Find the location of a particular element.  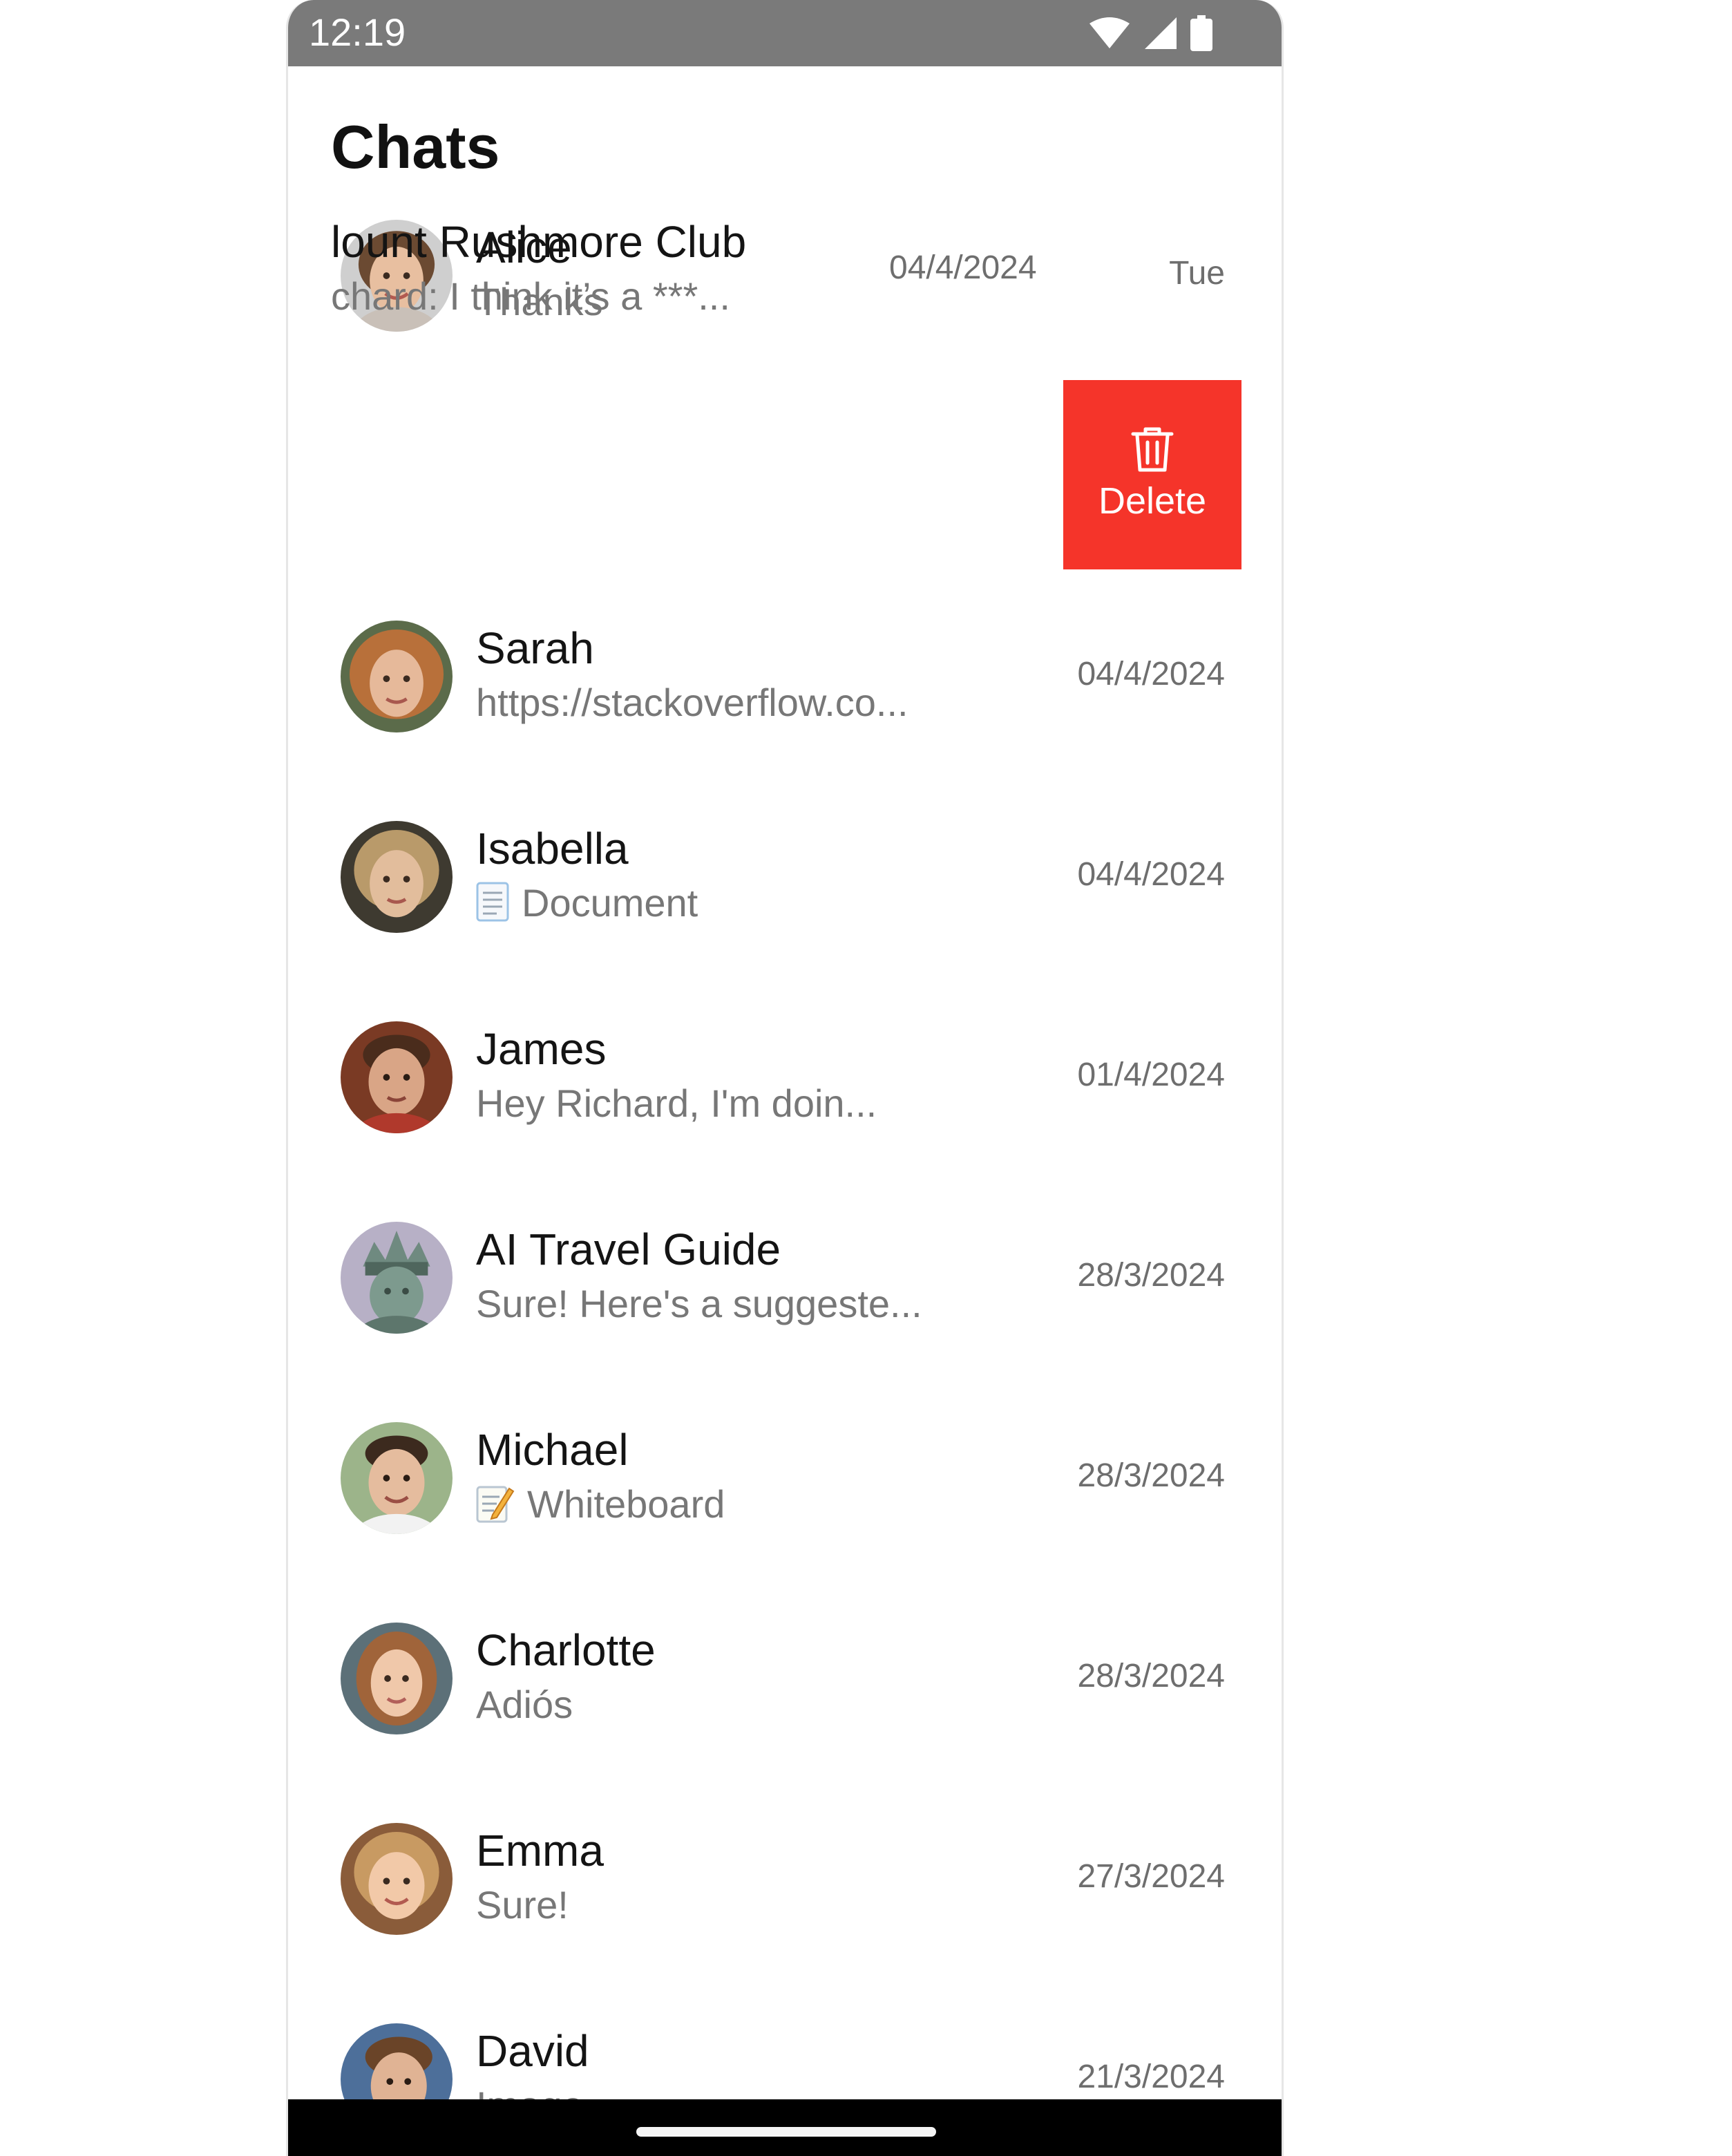

home-gesture-handle is located at coordinates (786, 2132).